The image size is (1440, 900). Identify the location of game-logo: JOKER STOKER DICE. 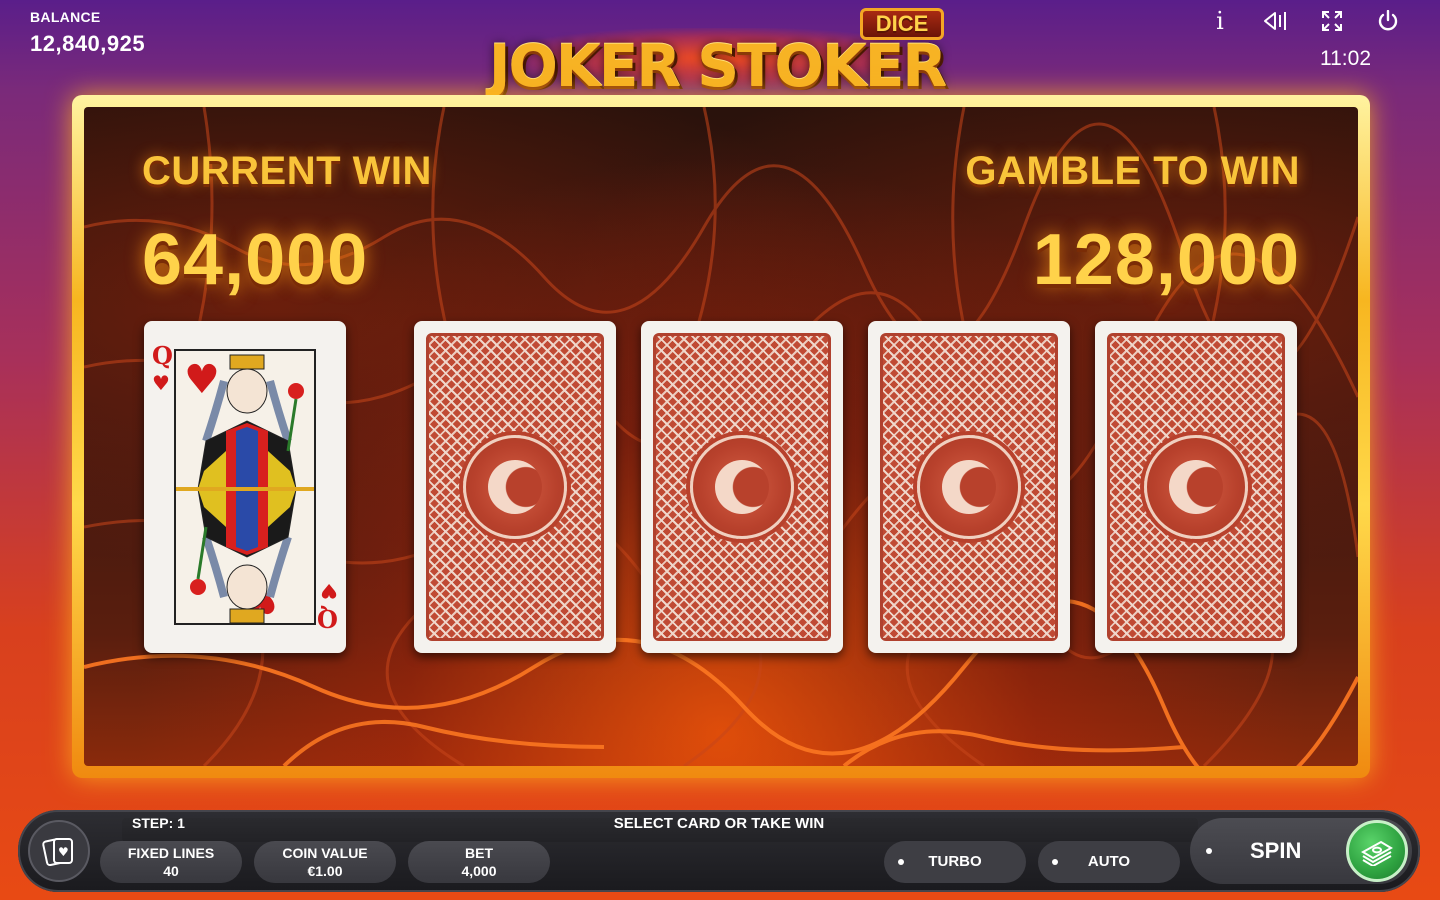
(717, 54).